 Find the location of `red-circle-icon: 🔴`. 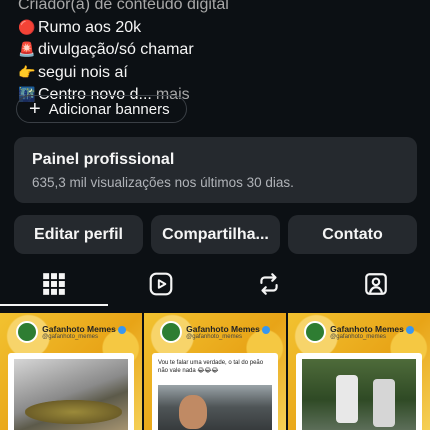

red-circle-icon: 🔴 is located at coordinates (27, 27).